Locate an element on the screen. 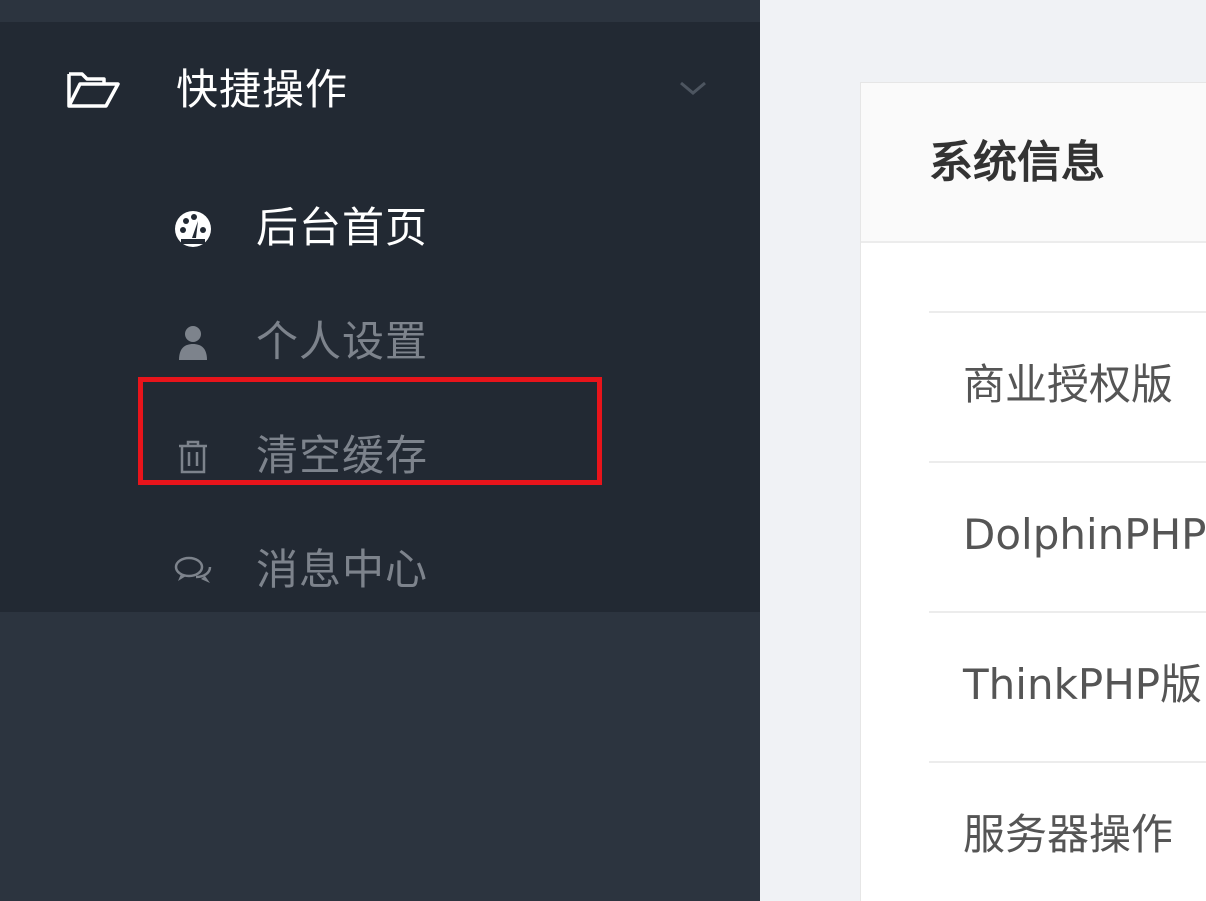 The height and width of the screenshot is (901, 1206). table-row: DolphinPHP is located at coordinates (1067, 536).